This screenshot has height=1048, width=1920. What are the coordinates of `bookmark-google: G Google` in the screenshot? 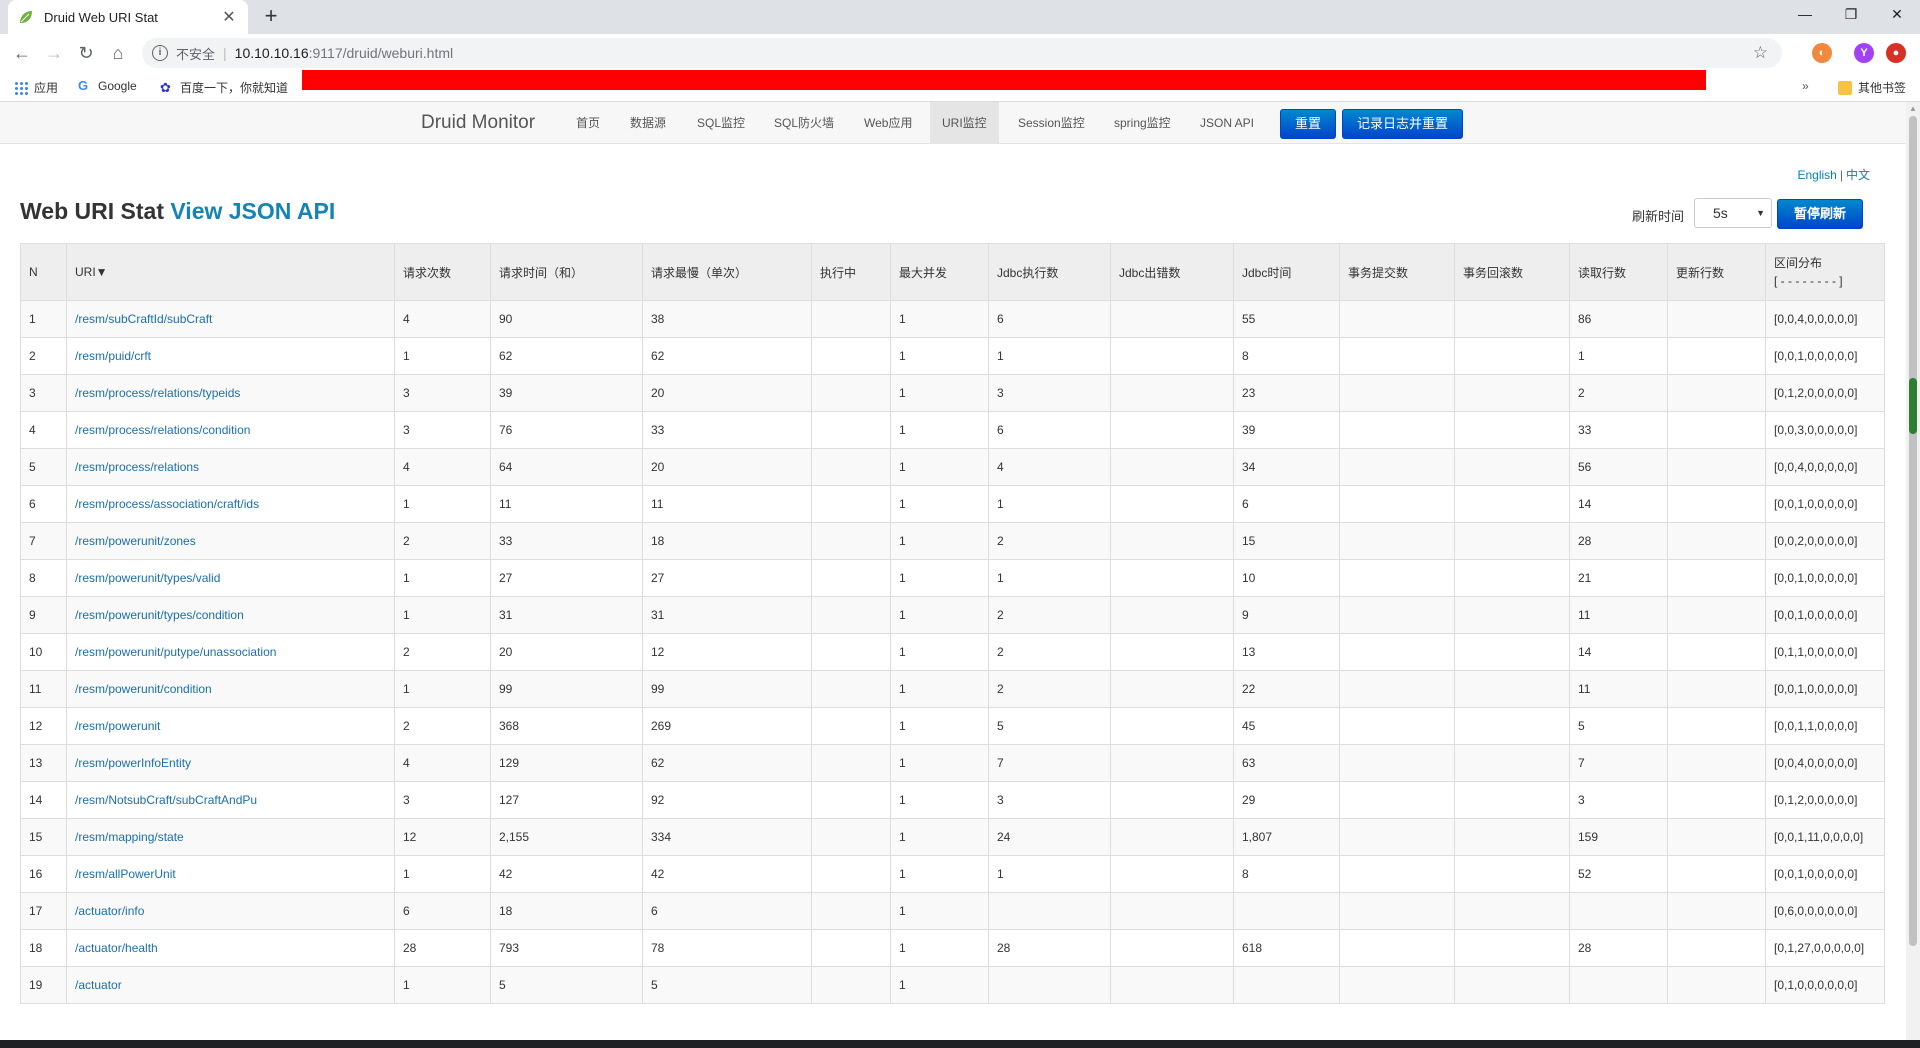 It's located at (107, 86).